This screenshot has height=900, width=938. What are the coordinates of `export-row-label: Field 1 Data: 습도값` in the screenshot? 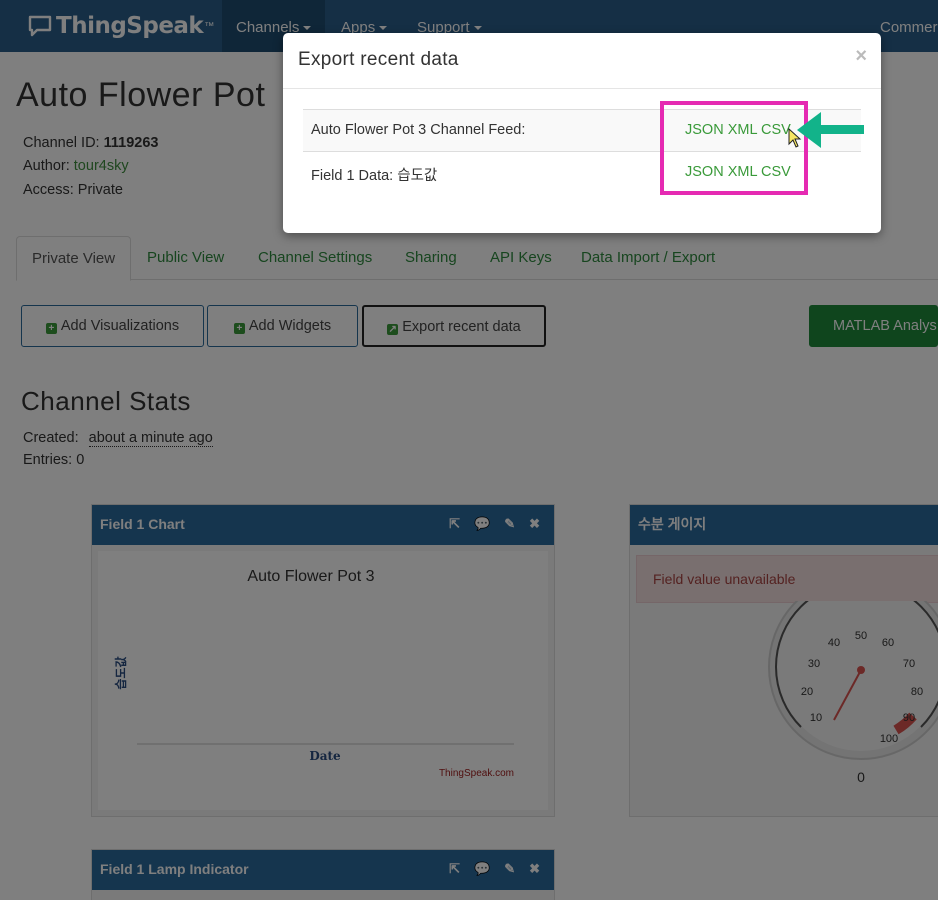 It's located at (374, 176).